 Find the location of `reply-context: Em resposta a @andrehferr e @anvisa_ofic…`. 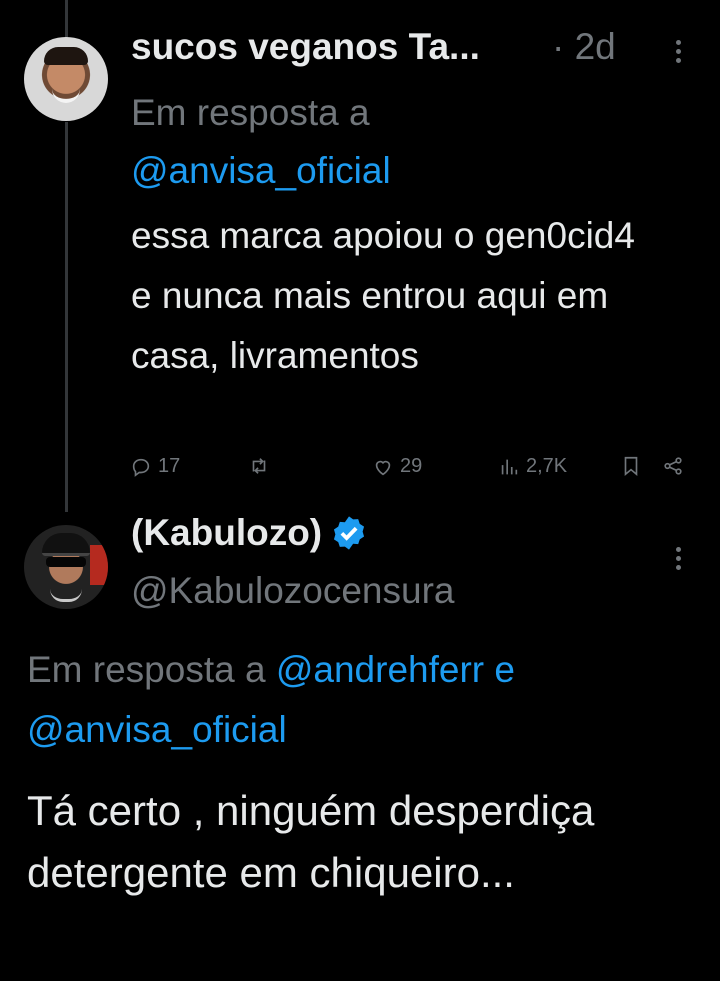

reply-context: Em resposta a @andrehferr e @anvisa_ofic… is located at coordinates (271, 699).